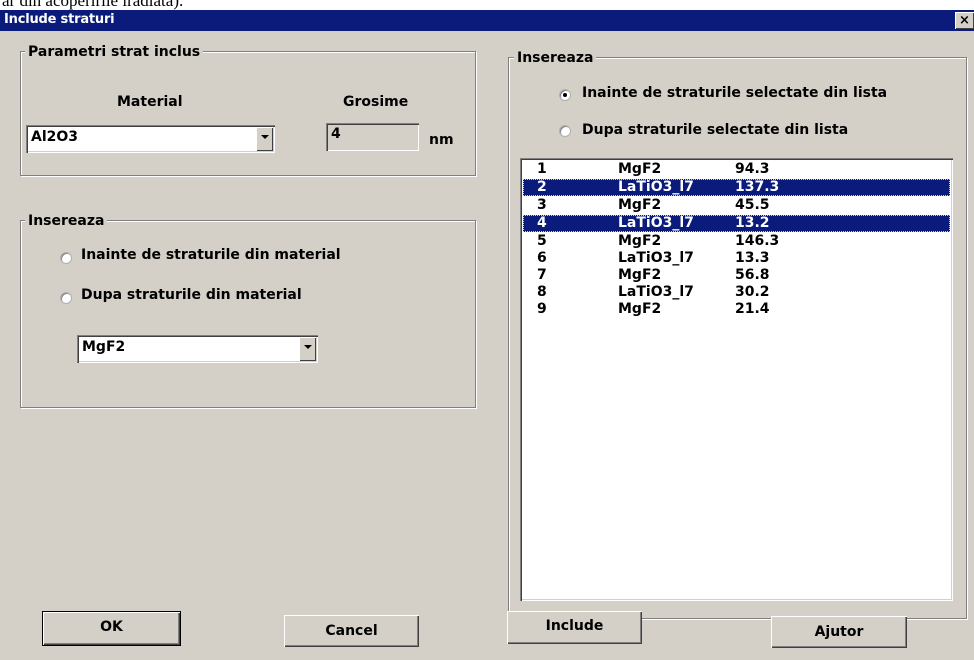 The width and height of the screenshot is (974, 660). I want to click on list-item: 6 LaTiO3_l7 13.3, so click(736, 258).